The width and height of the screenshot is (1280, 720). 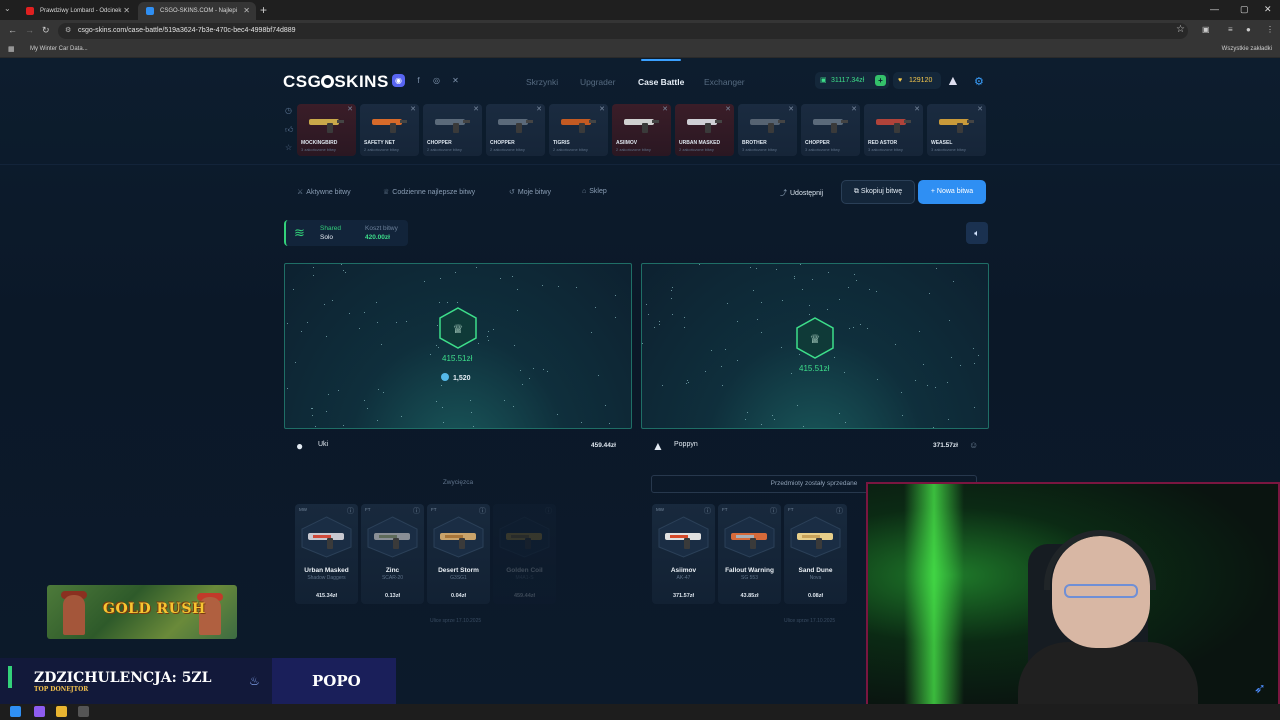 I want to click on maximize-icon: ▢, so click(x=1244, y=9).